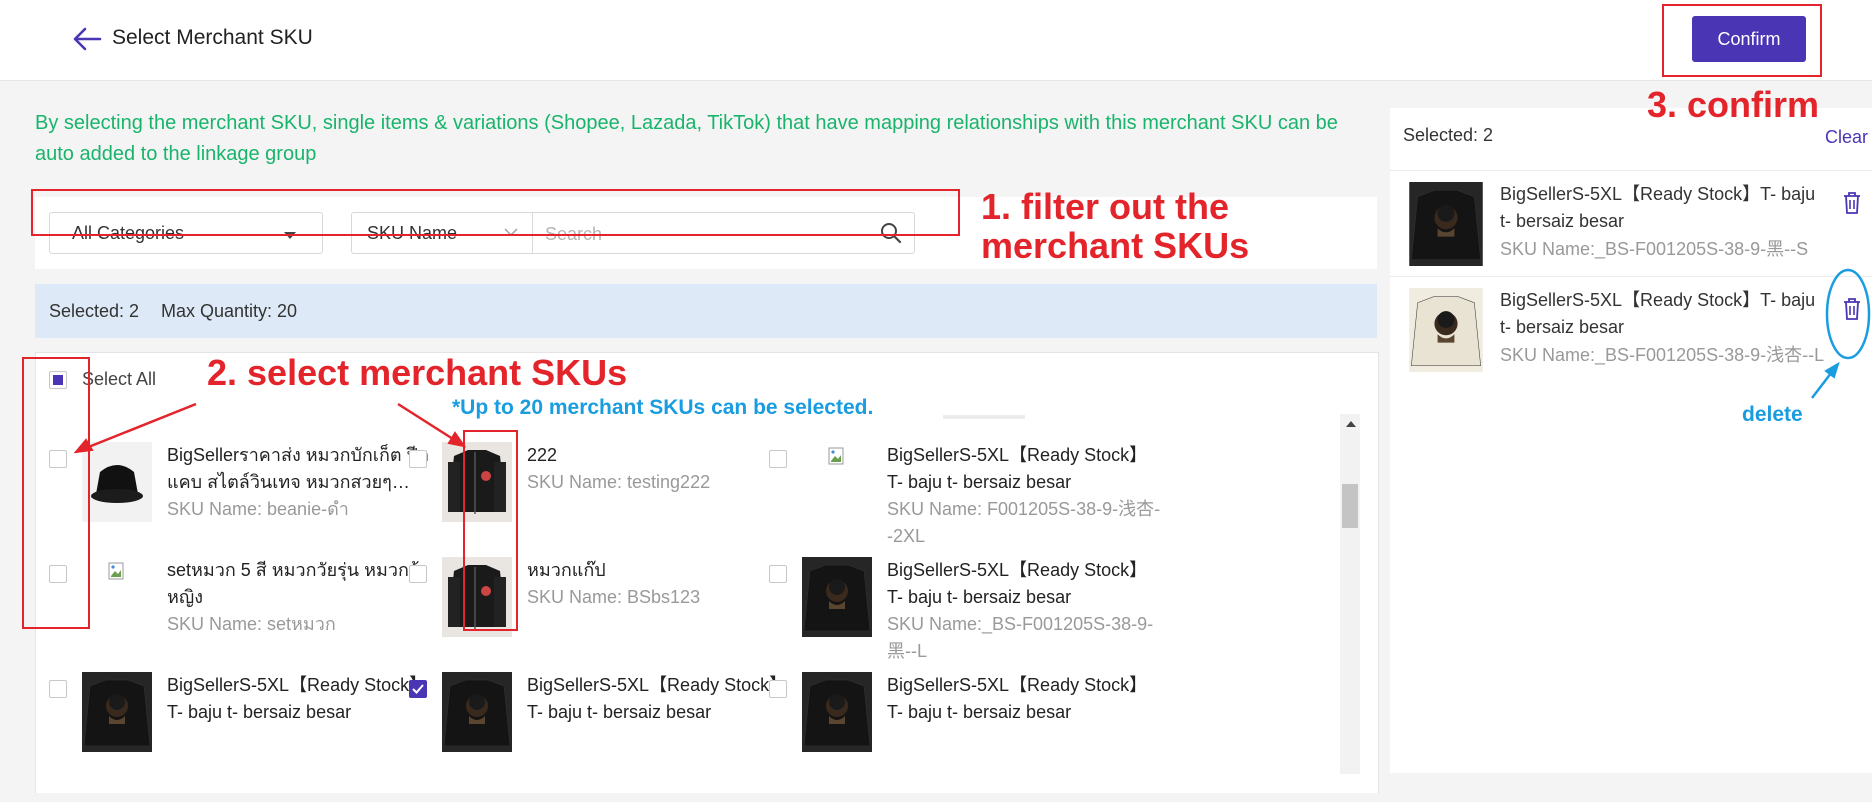 The width and height of the screenshot is (1872, 802). Describe the element at coordinates (706, 311) in the screenshot. I see `selection-info-bar: Selected: 2 Max Quantity: 20` at that location.